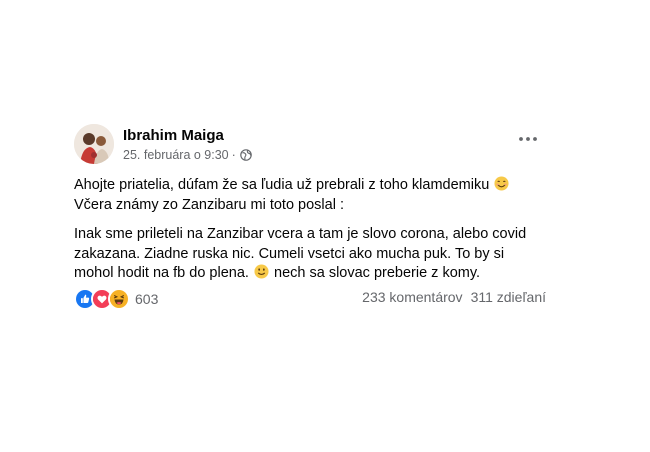 The image size is (650, 452). What do you see at coordinates (94, 144) in the screenshot?
I see `author-avatar` at bounding box center [94, 144].